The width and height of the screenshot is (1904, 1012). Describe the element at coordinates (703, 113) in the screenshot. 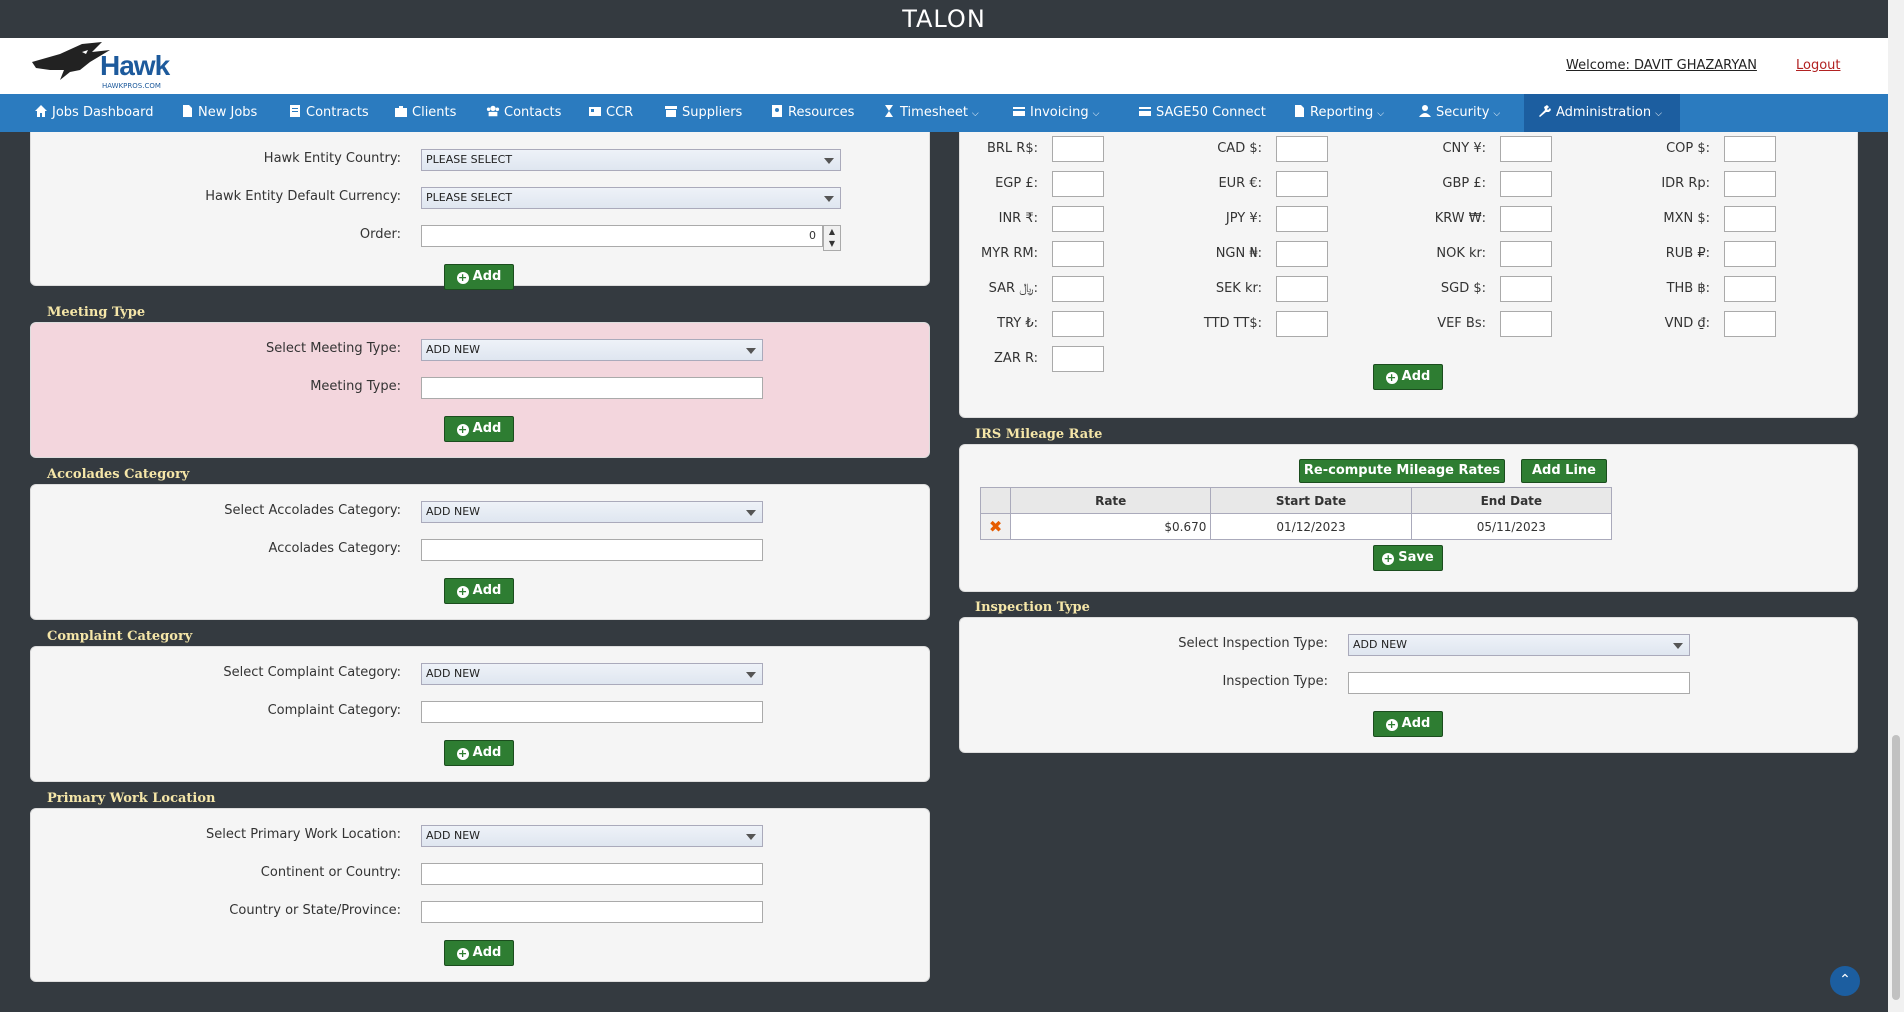

I see `nav-suppliers: Suppliers` at that location.